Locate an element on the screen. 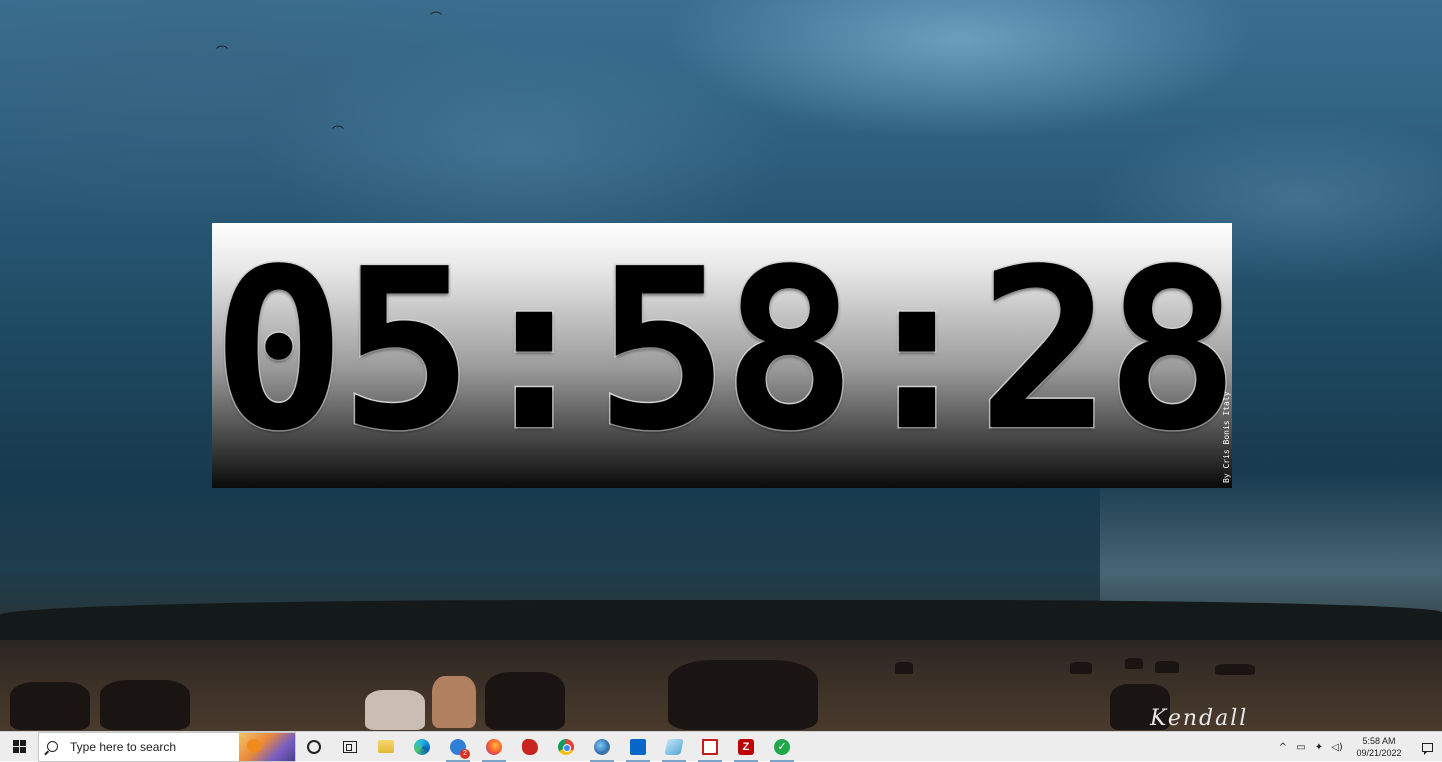 This screenshot has width=1442, height=762. chrome-icon is located at coordinates (566, 746).